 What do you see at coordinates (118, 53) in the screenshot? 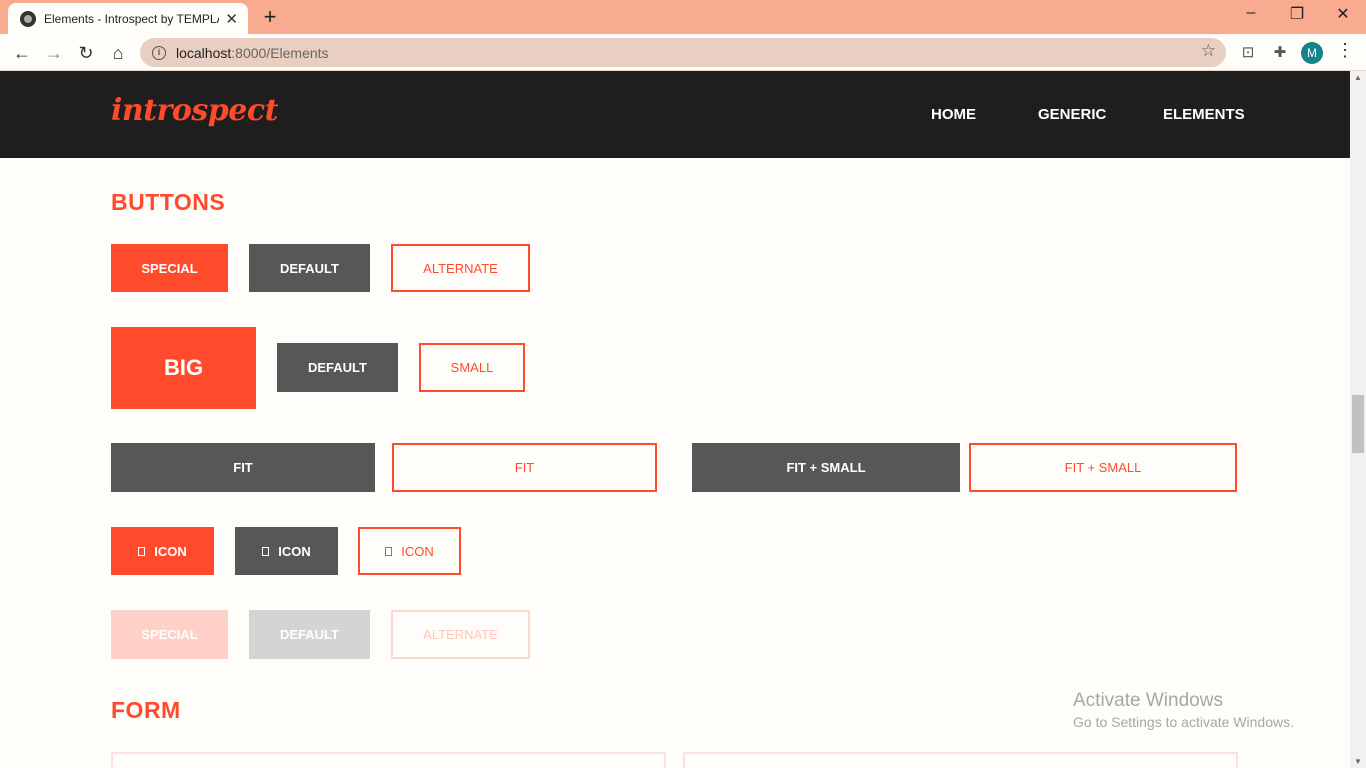
I see `home-icon: ⌂` at bounding box center [118, 53].